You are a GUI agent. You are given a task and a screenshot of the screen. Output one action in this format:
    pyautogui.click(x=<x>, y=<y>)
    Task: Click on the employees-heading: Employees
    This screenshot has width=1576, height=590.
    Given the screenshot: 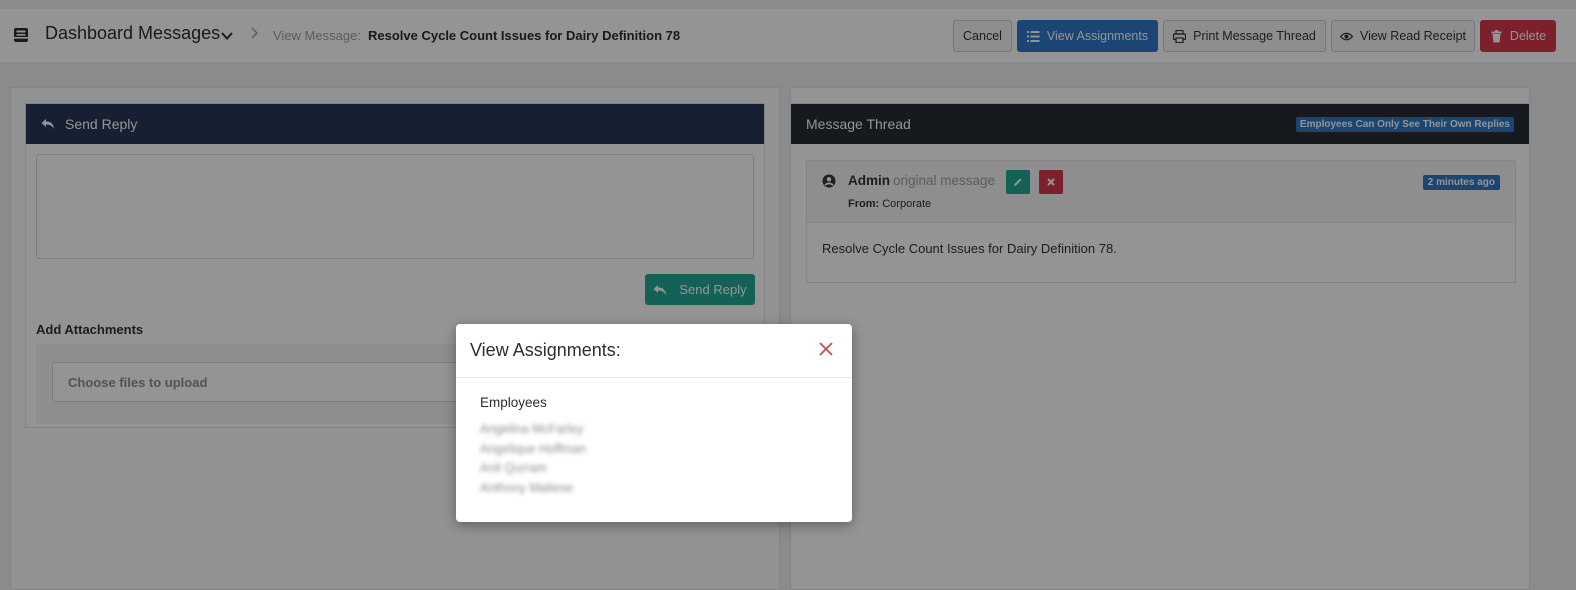 What is the action you would take?
    pyautogui.click(x=513, y=402)
    